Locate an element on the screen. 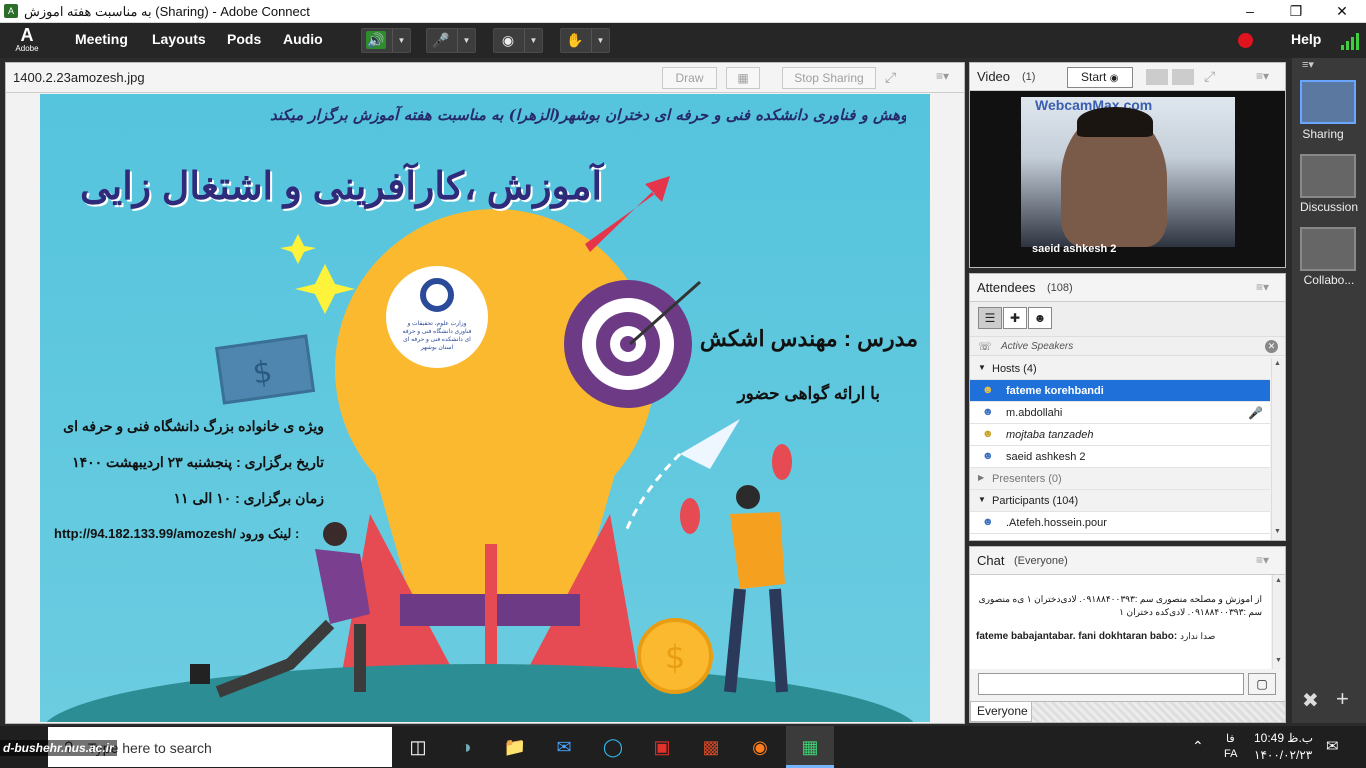 The image size is (1366, 768). draw-button: Draw is located at coordinates (689, 78).